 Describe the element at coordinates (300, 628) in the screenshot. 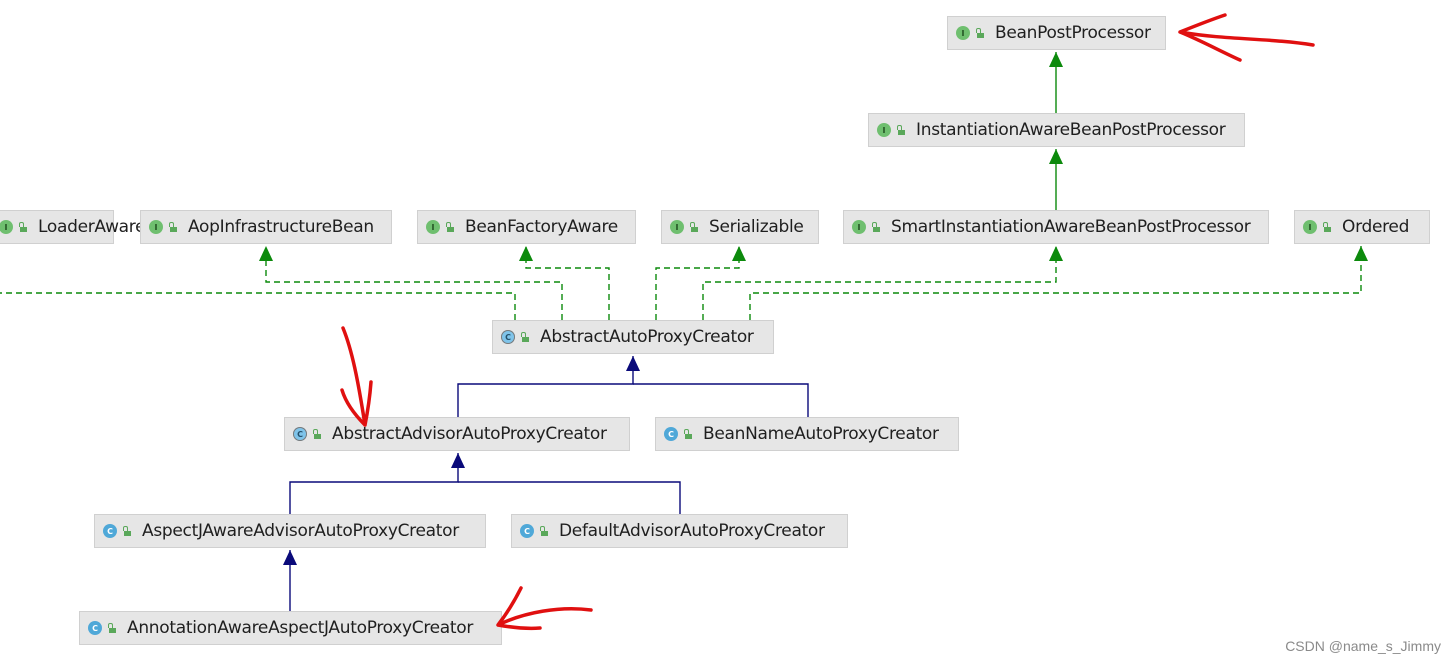

I see `node-label: AnnotationAwareAspectJAutoProxyCreator` at that location.